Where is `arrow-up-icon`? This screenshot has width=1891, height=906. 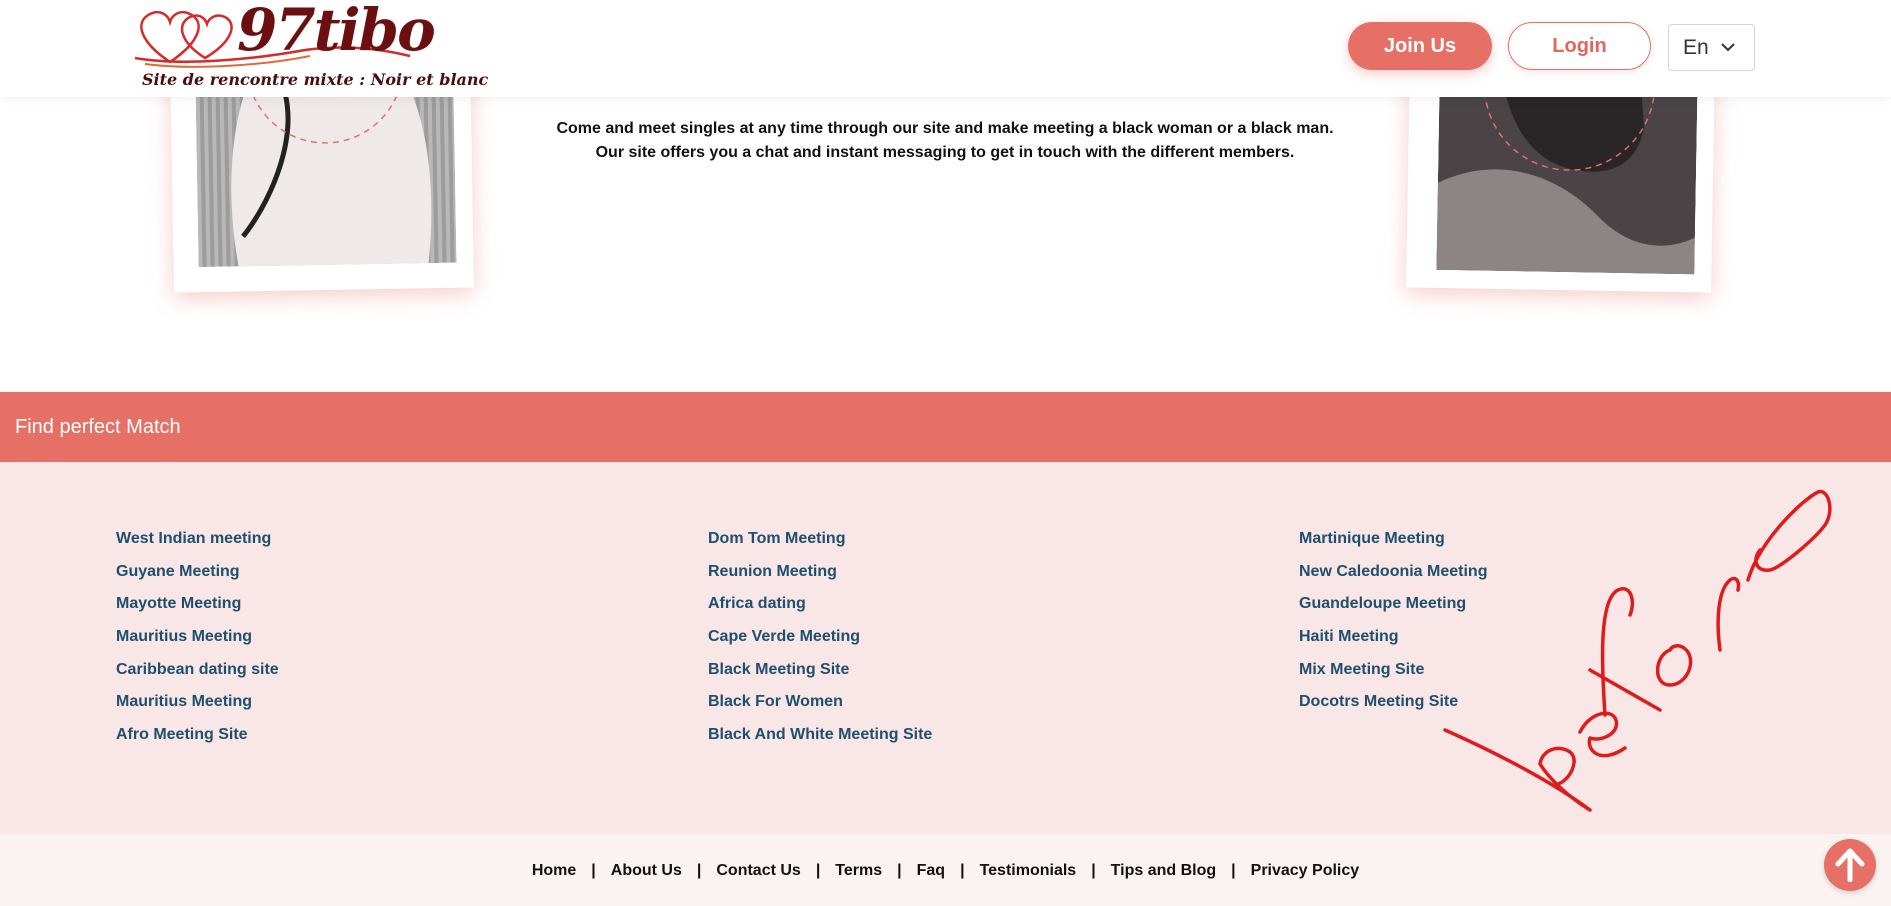 arrow-up-icon is located at coordinates (1850, 865).